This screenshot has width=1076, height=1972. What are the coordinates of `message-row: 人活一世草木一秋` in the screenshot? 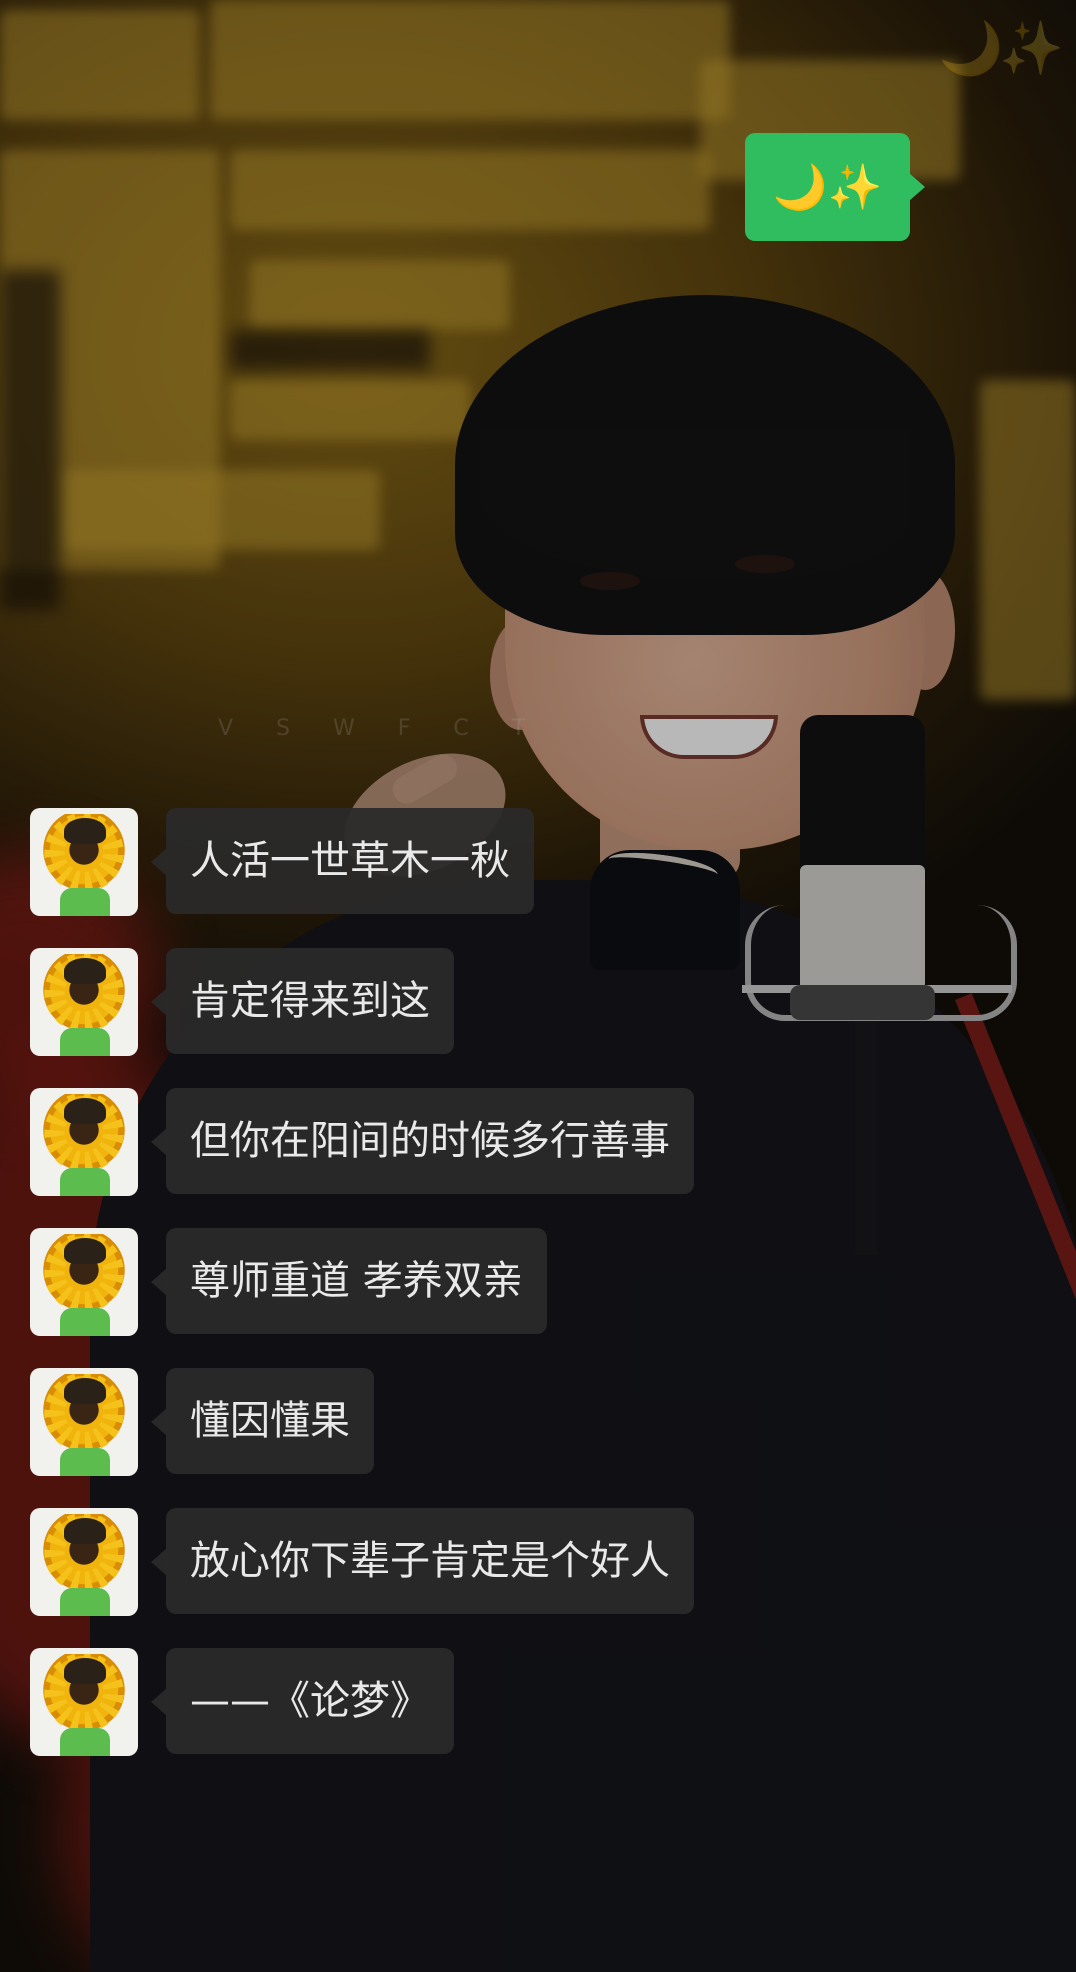 It's located at (530, 878).